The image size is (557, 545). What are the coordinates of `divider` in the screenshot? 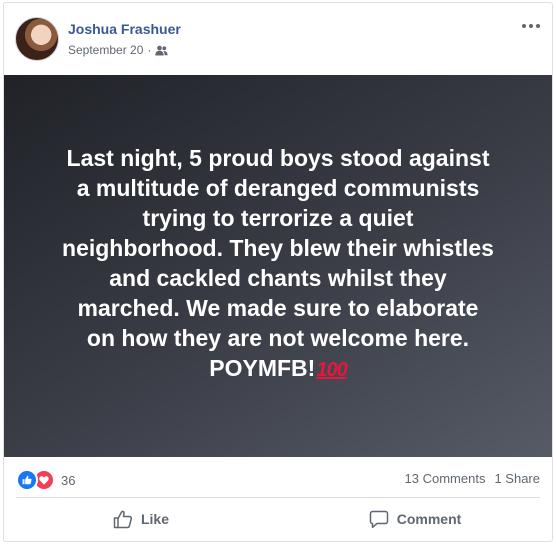 It's located at (278, 497).